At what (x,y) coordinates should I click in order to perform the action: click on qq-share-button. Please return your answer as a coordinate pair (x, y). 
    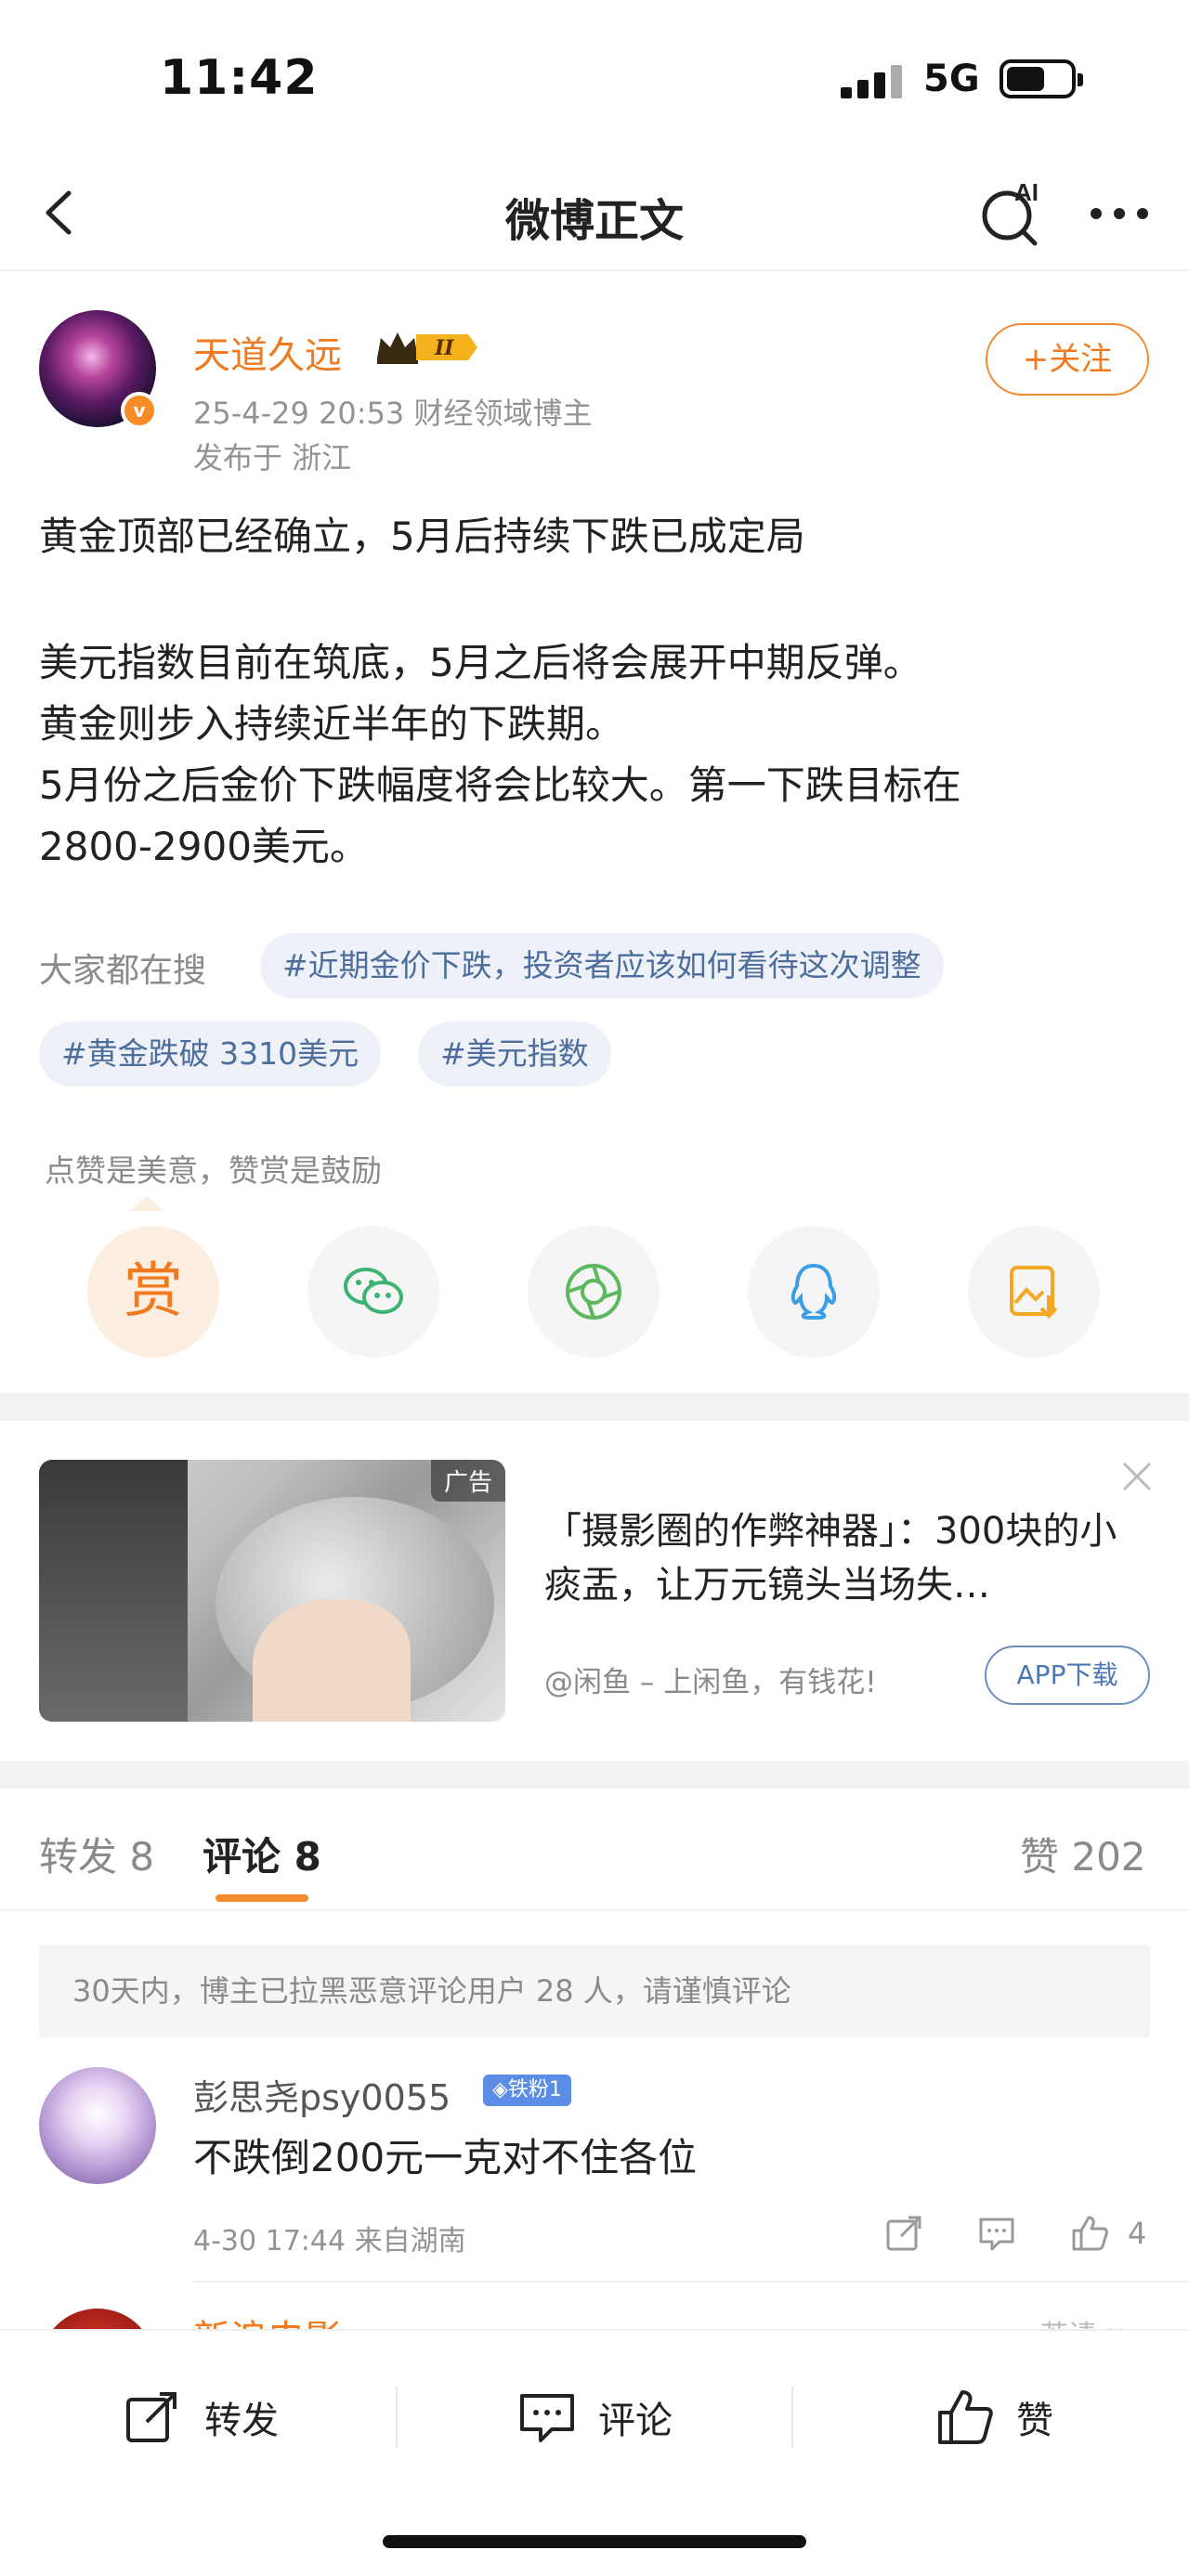
    Looking at the image, I should click on (814, 1292).